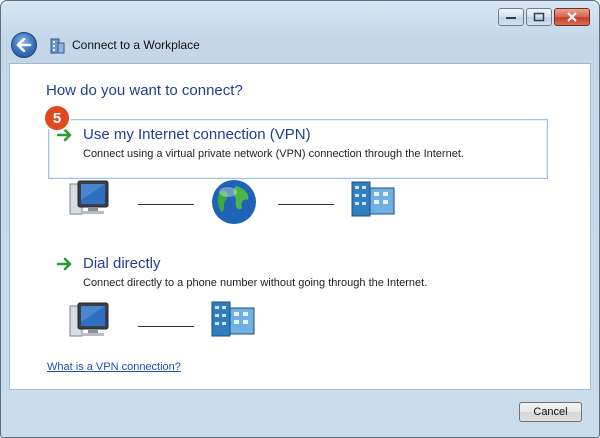 The width and height of the screenshot is (600, 438). I want to click on window-title: Connect to a Workplace, so click(136, 45).